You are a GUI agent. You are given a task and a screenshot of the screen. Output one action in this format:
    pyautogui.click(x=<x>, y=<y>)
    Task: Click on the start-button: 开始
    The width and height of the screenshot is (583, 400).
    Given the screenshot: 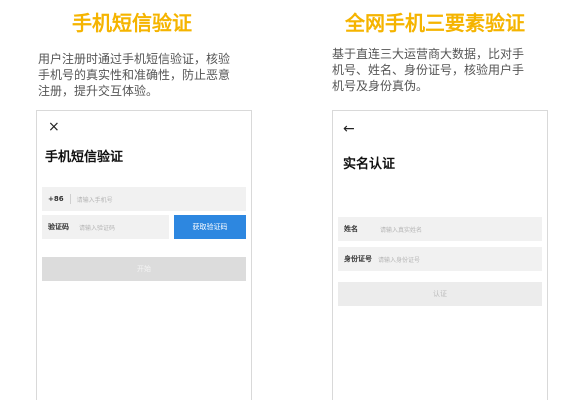 What is the action you would take?
    pyautogui.click(x=144, y=269)
    